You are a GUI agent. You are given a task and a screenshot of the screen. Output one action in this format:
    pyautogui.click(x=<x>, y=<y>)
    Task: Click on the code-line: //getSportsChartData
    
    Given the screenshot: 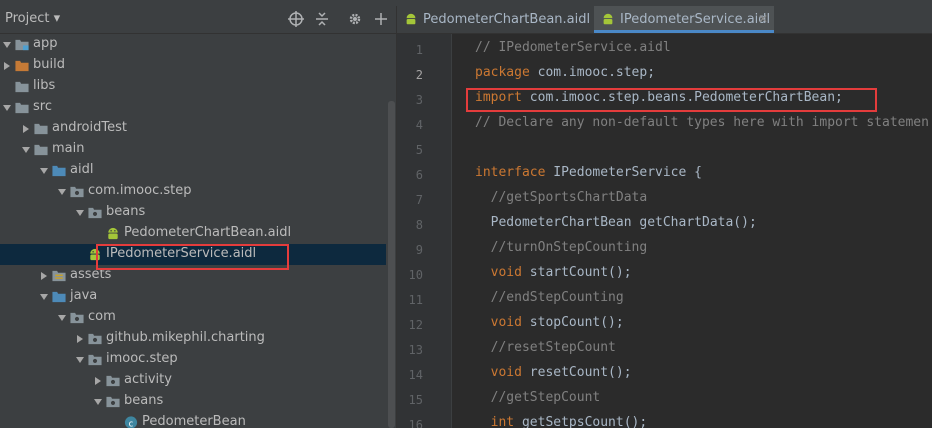 What is the action you would take?
    pyautogui.click(x=561, y=197)
    